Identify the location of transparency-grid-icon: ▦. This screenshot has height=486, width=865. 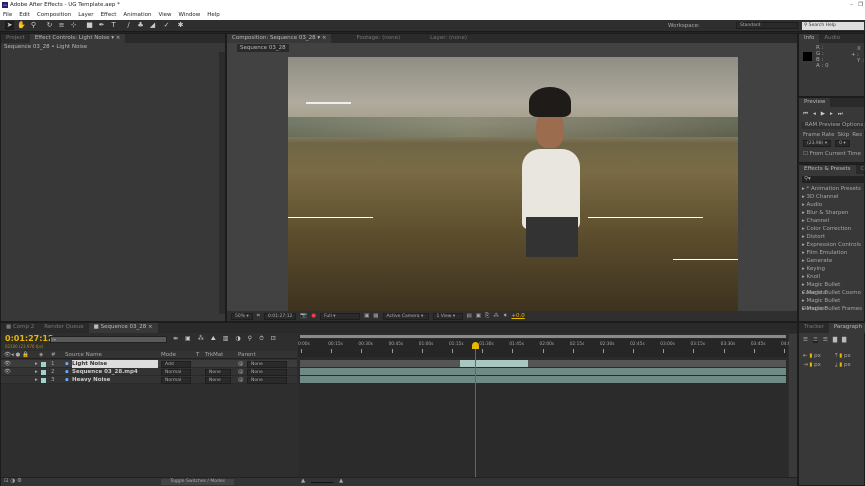
(375, 316).